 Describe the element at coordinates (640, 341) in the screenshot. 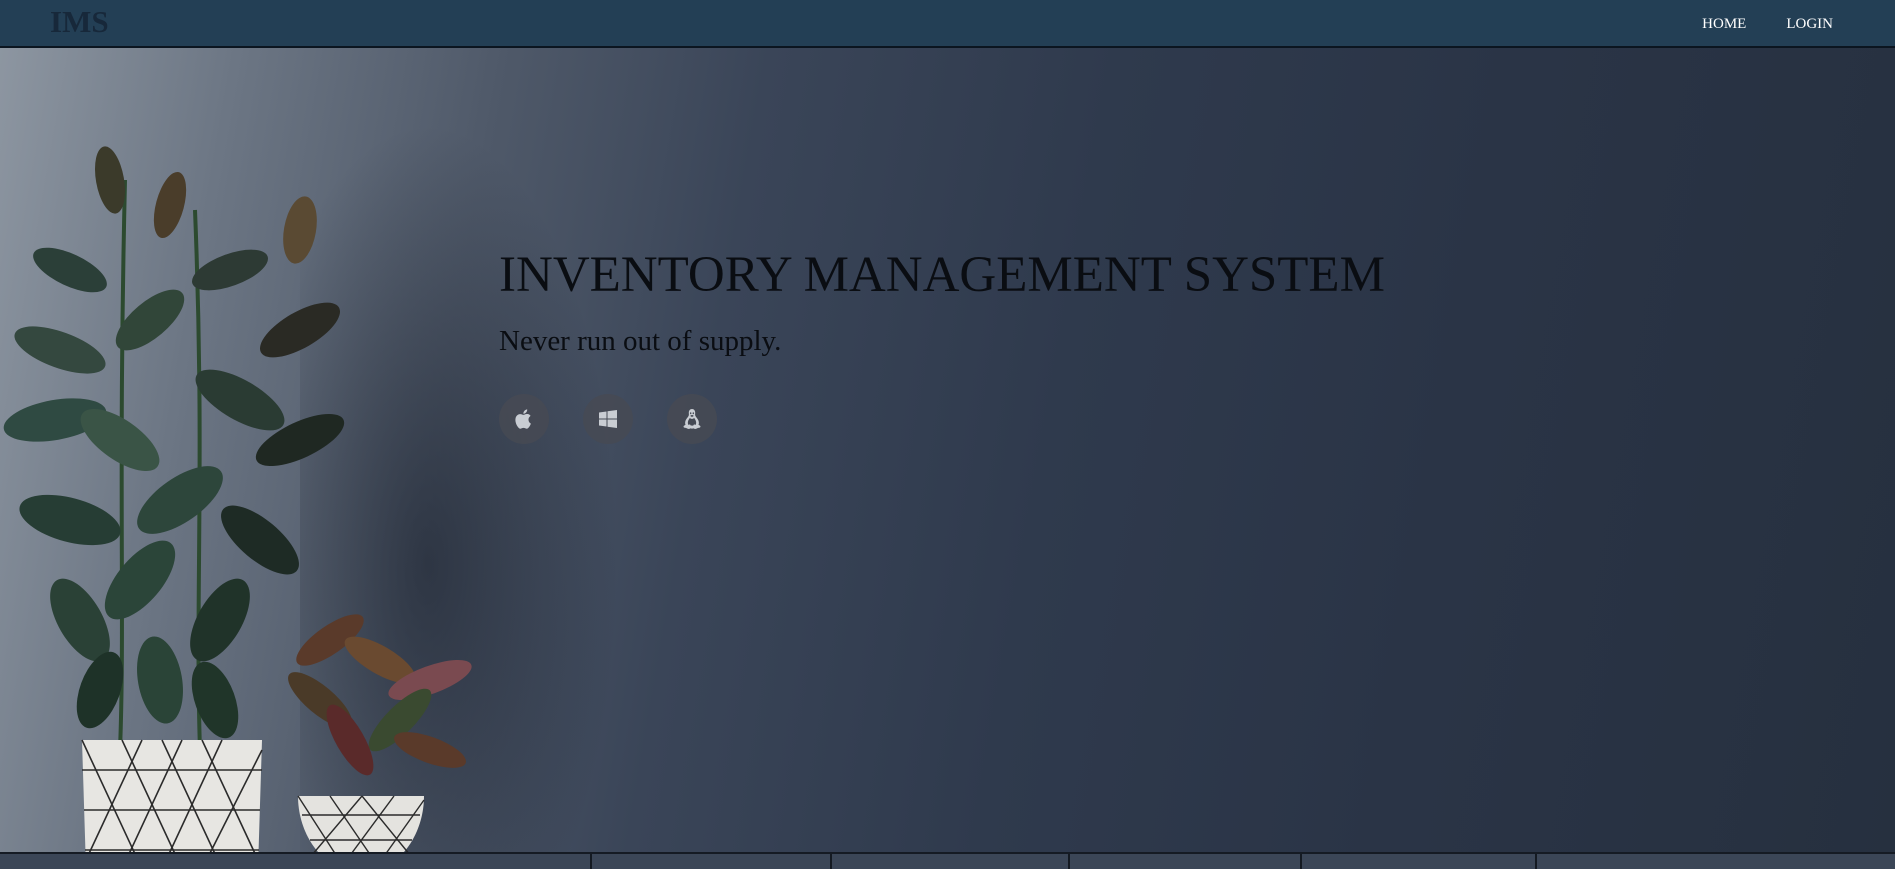

I see `hero-subtitle: Never run out of supply.` at that location.